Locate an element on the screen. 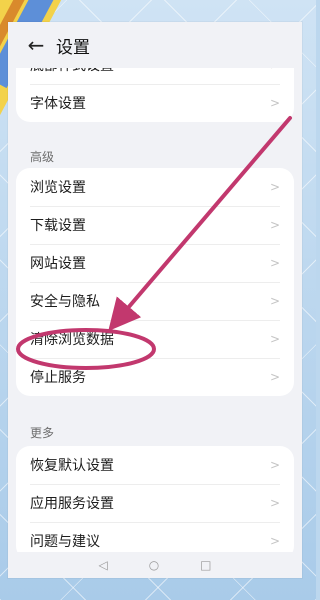 This screenshot has width=320, height=600. settings-row-clear-browsing-data: 清除浏览数据 > is located at coordinates (155, 339).